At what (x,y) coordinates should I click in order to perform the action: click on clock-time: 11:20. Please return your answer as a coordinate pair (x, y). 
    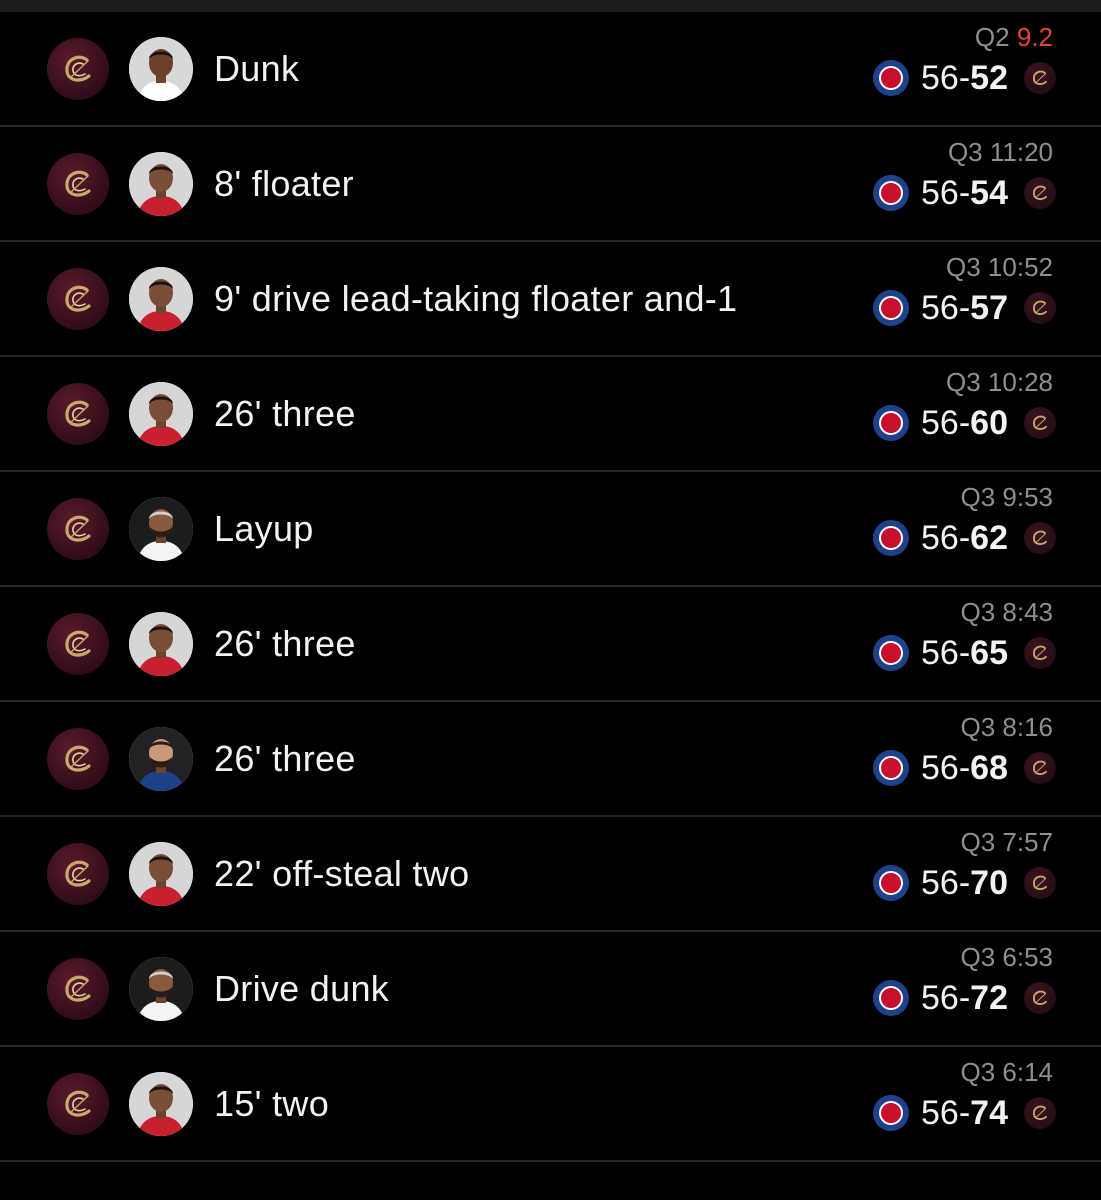
    Looking at the image, I should click on (1021, 152).